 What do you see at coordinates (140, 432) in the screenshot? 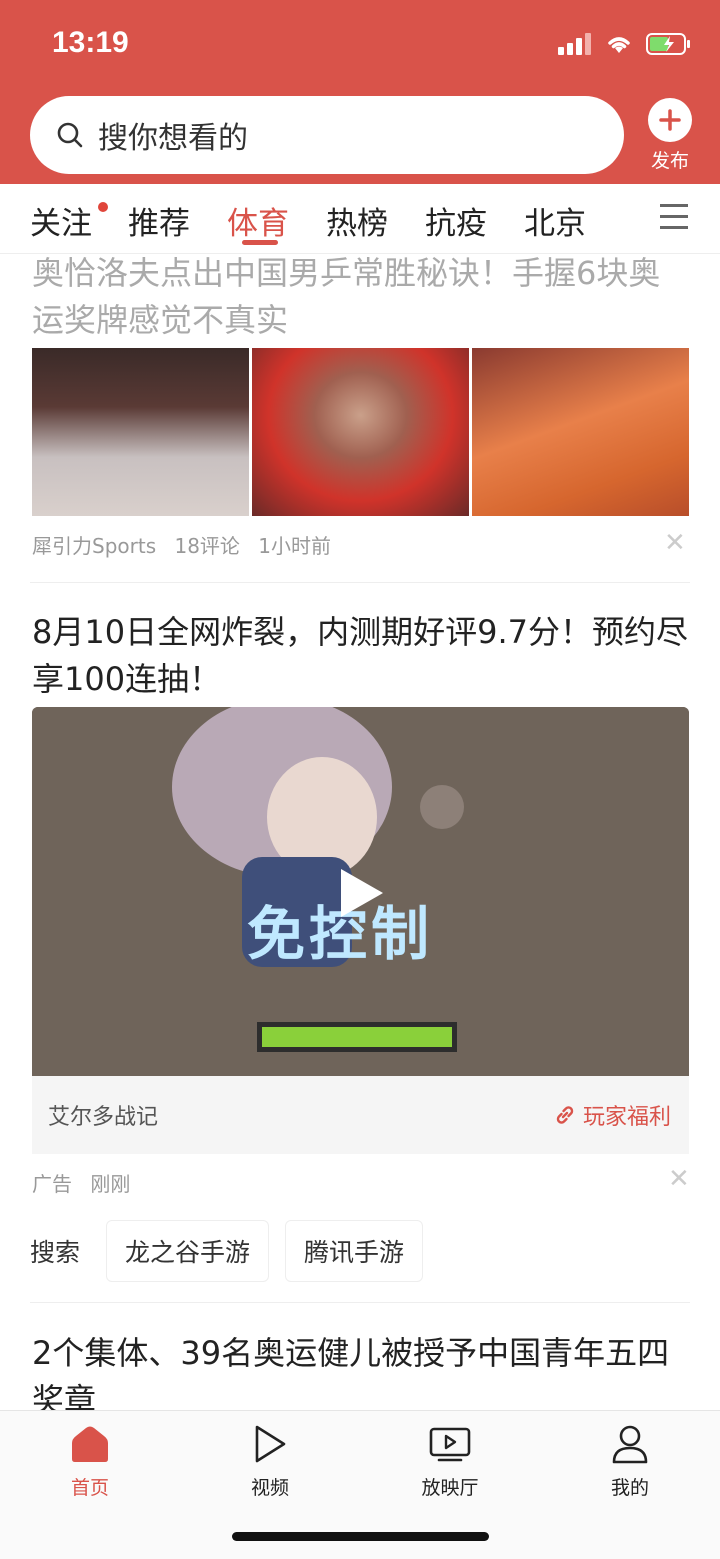
I see `article-image-podium` at bounding box center [140, 432].